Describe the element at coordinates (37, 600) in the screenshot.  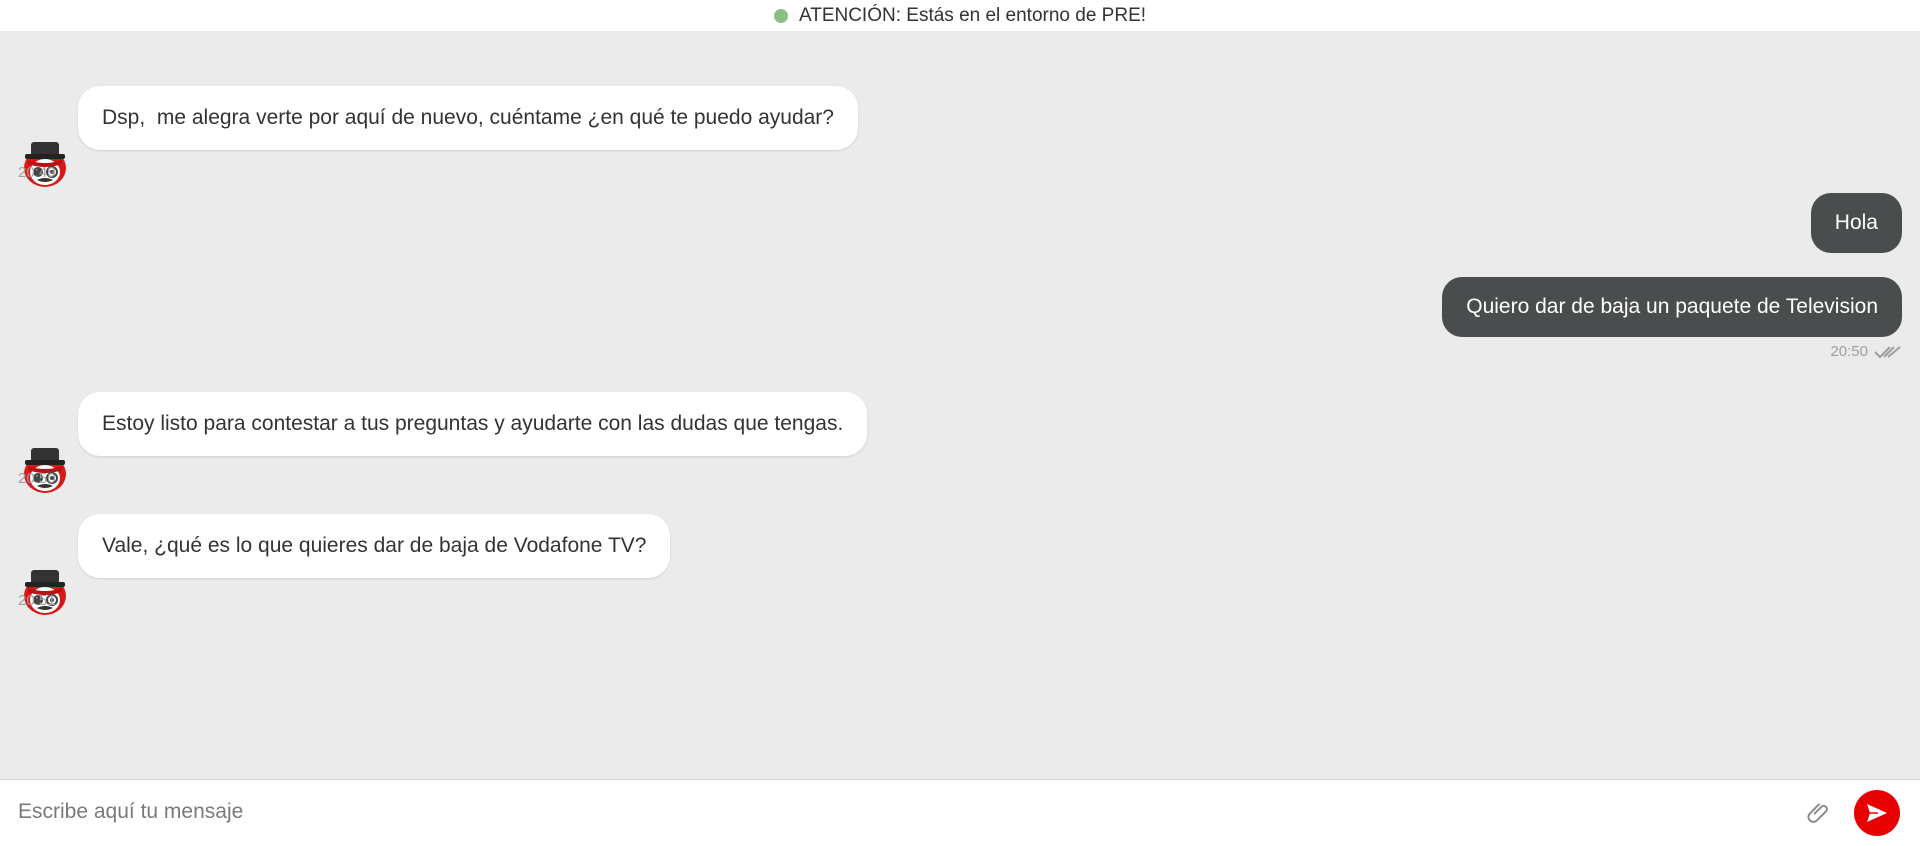
I see `message-timestamp: 20:51` at that location.